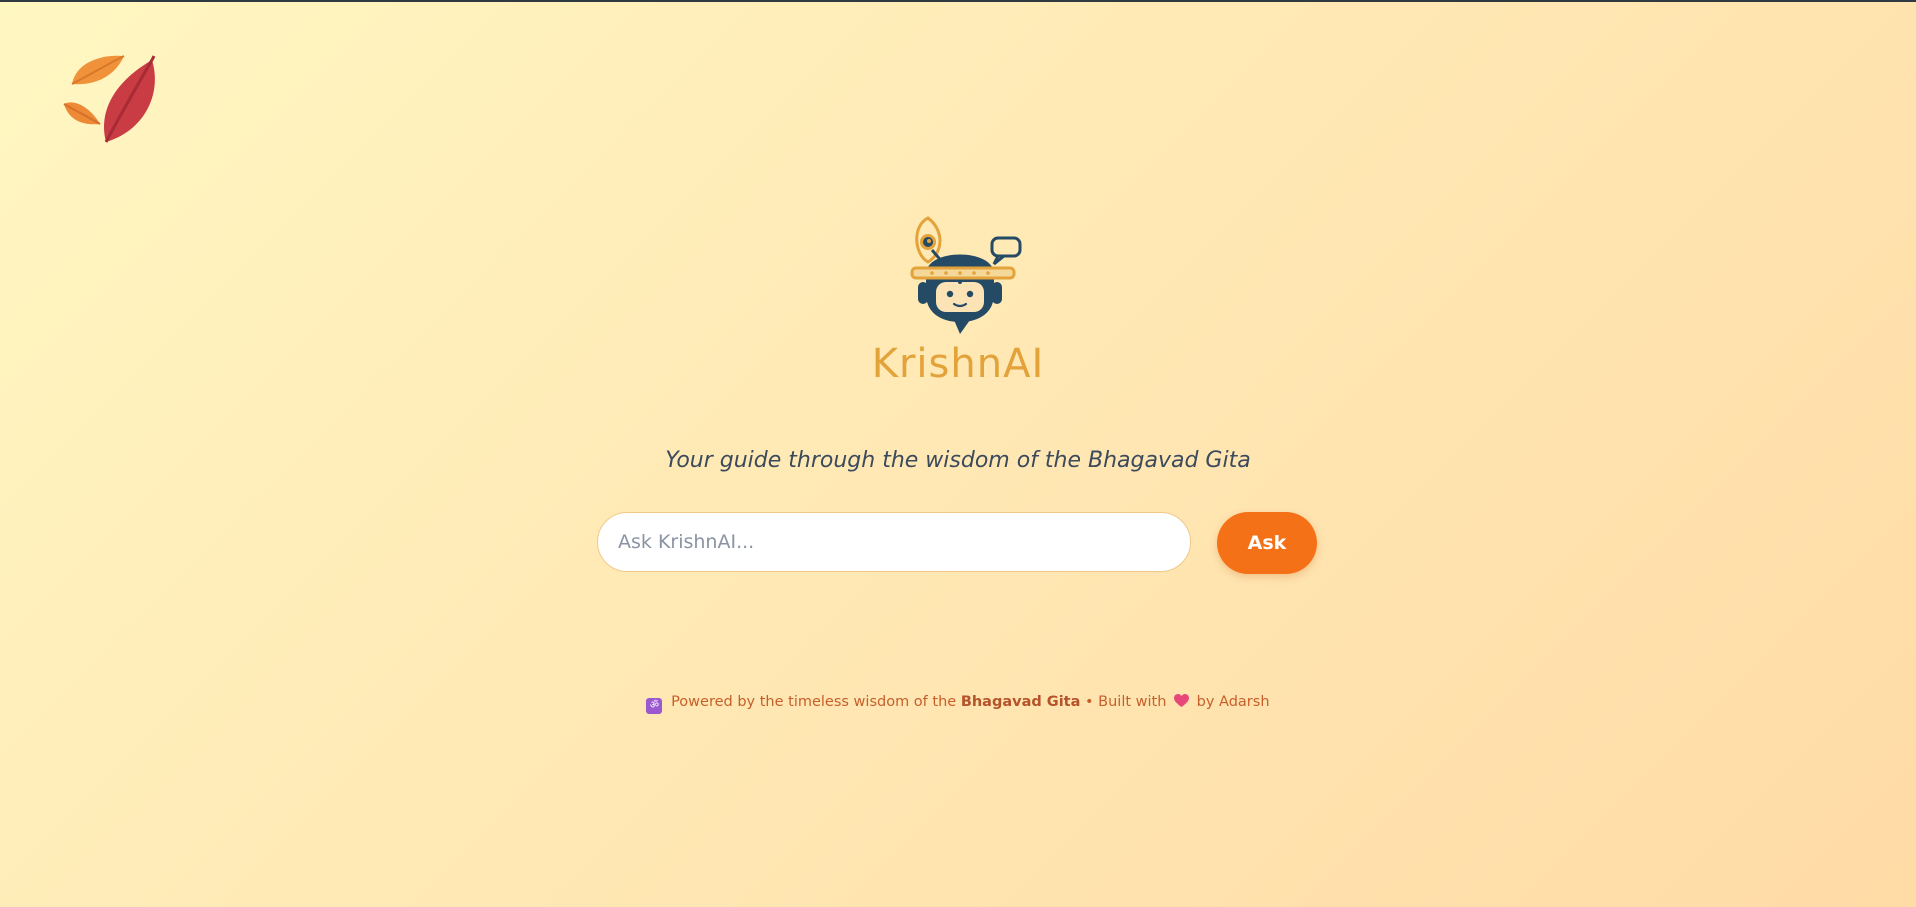  What do you see at coordinates (958, 277) in the screenshot?
I see `krishna-bot-icon` at bounding box center [958, 277].